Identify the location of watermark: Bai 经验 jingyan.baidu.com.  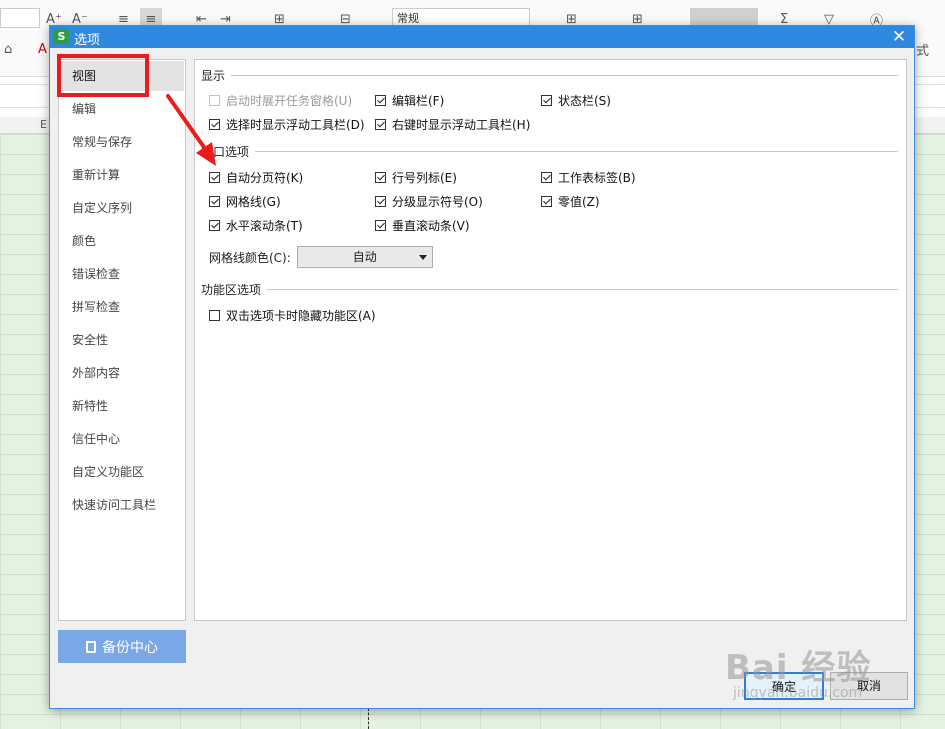
(798, 670).